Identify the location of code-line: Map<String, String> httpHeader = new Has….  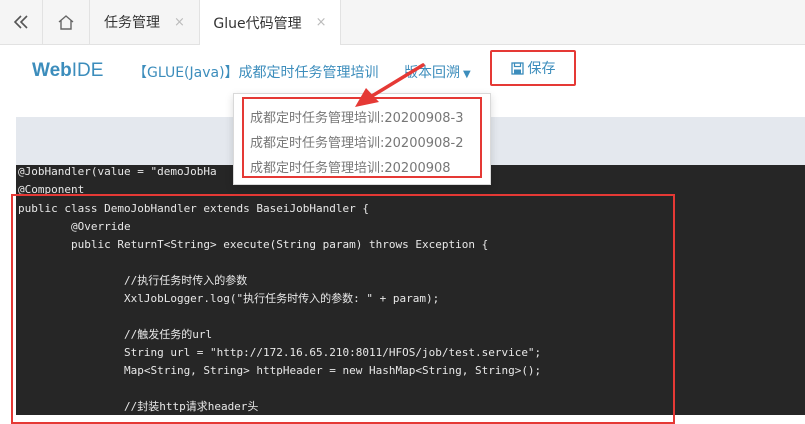
(280, 370).